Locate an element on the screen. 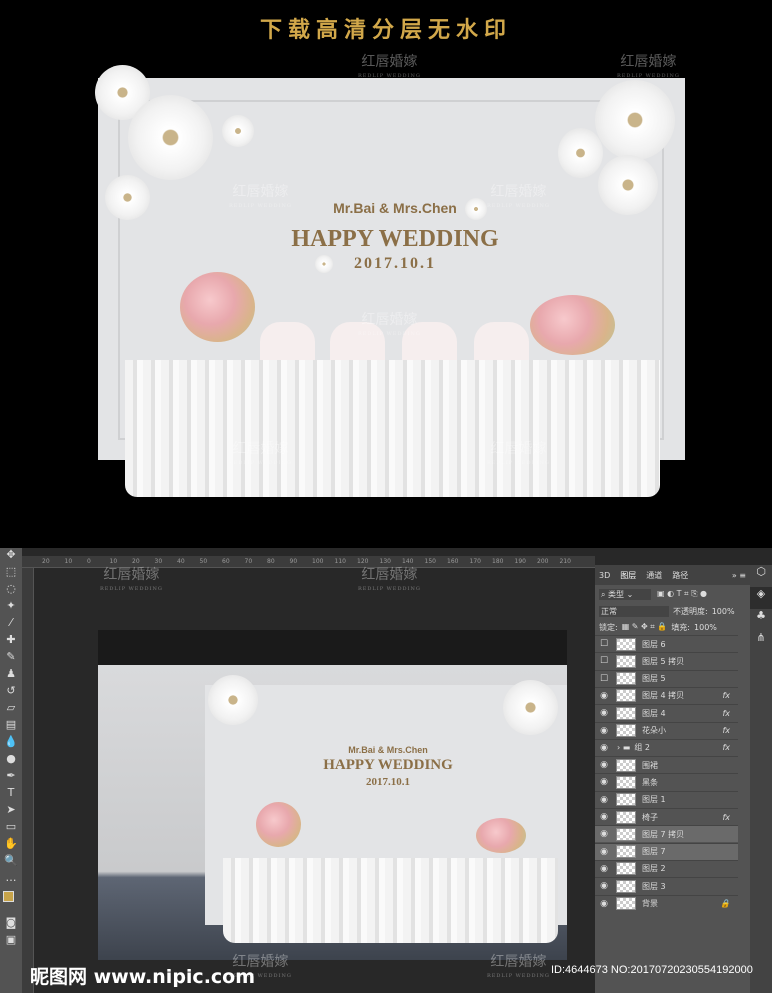 The width and height of the screenshot is (772, 993). layer-row: ◉ 花朵小 fx is located at coordinates (666, 730).